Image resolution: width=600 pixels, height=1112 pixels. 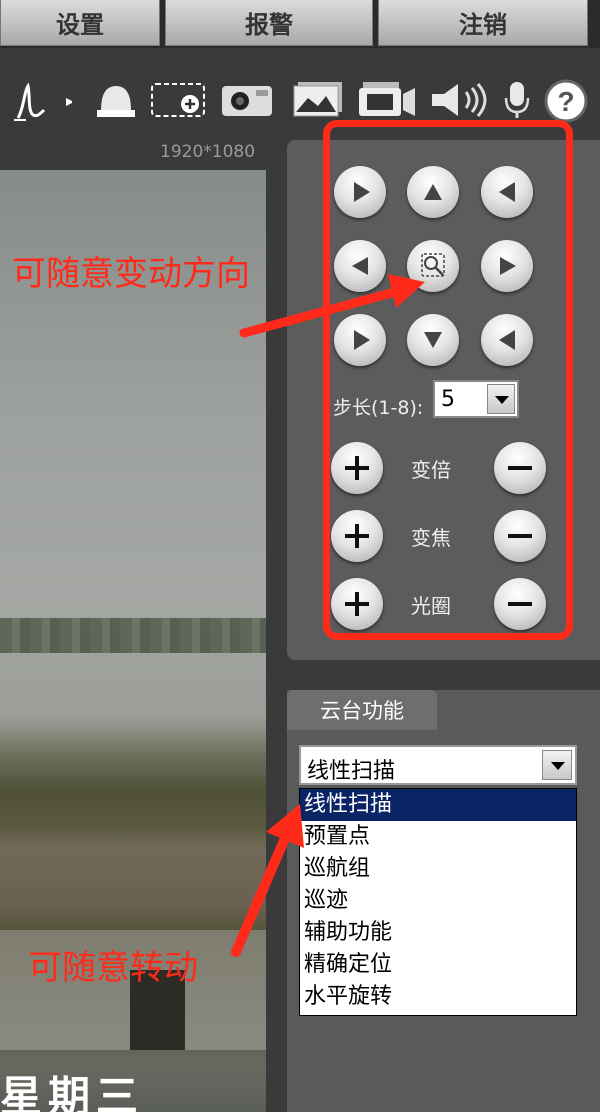 What do you see at coordinates (261, 894) in the screenshot?
I see `annotation-arrow-rotate` at bounding box center [261, 894].